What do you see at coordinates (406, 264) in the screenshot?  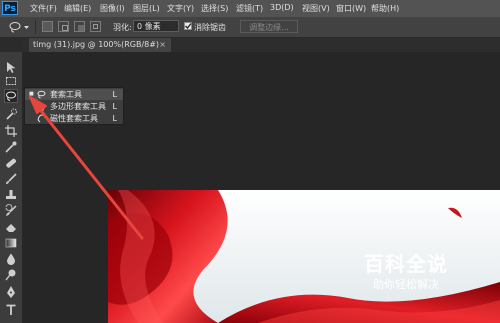 I see `watermark-title: 百科全说` at bounding box center [406, 264].